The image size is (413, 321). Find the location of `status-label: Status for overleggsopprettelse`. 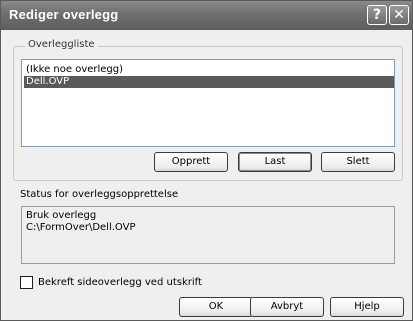

status-label: Status for overleggsopprettelse is located at coordinates (99, 194).